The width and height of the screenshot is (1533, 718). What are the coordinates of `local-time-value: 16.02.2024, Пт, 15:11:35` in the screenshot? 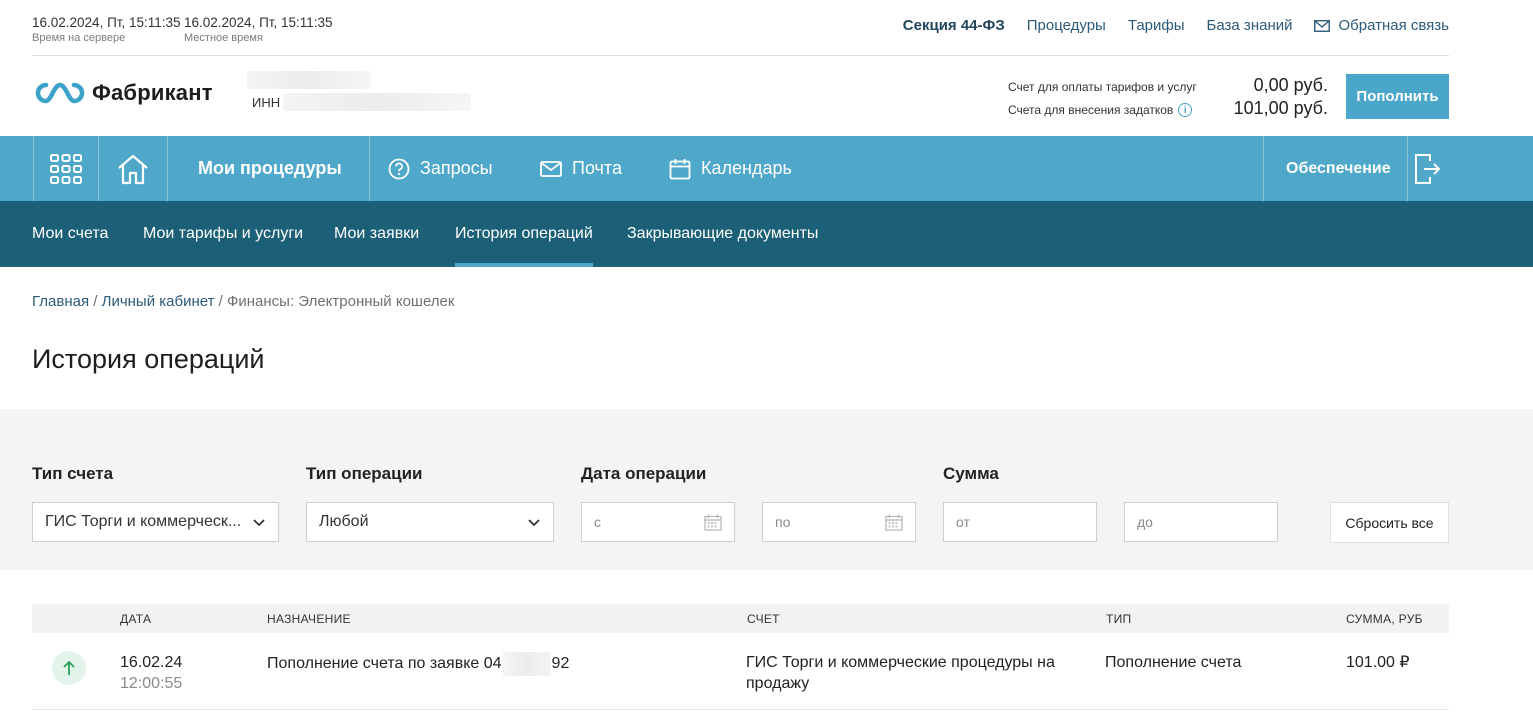 It's located at (258, 22).